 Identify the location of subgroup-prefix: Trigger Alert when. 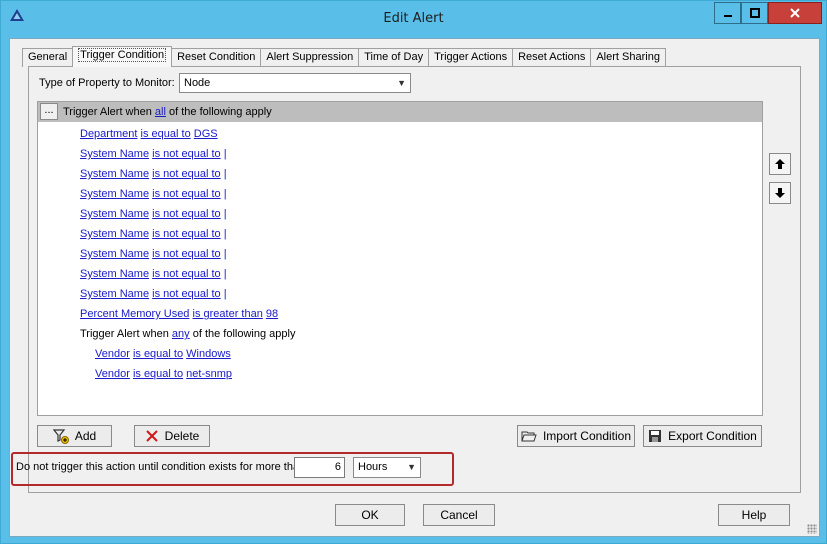
(124, 334).